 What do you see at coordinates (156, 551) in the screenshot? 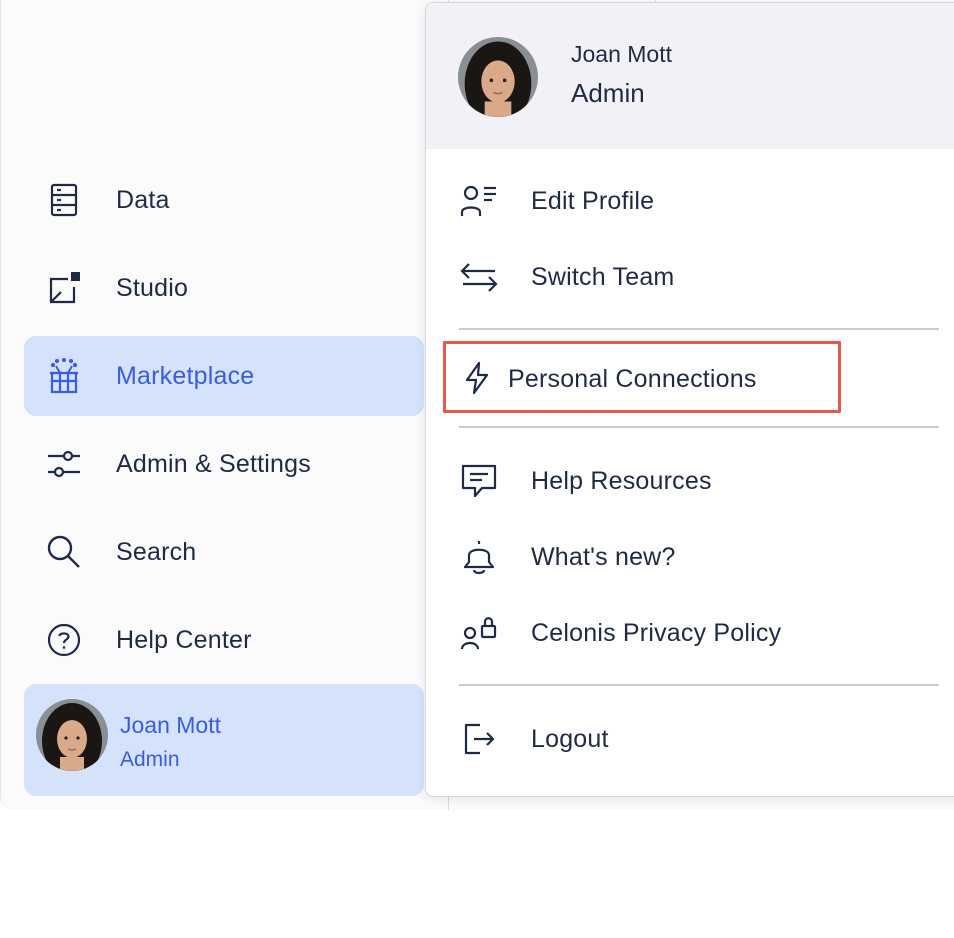
I see `sidebar-item-label: Search` at bounding box center [156, 551].